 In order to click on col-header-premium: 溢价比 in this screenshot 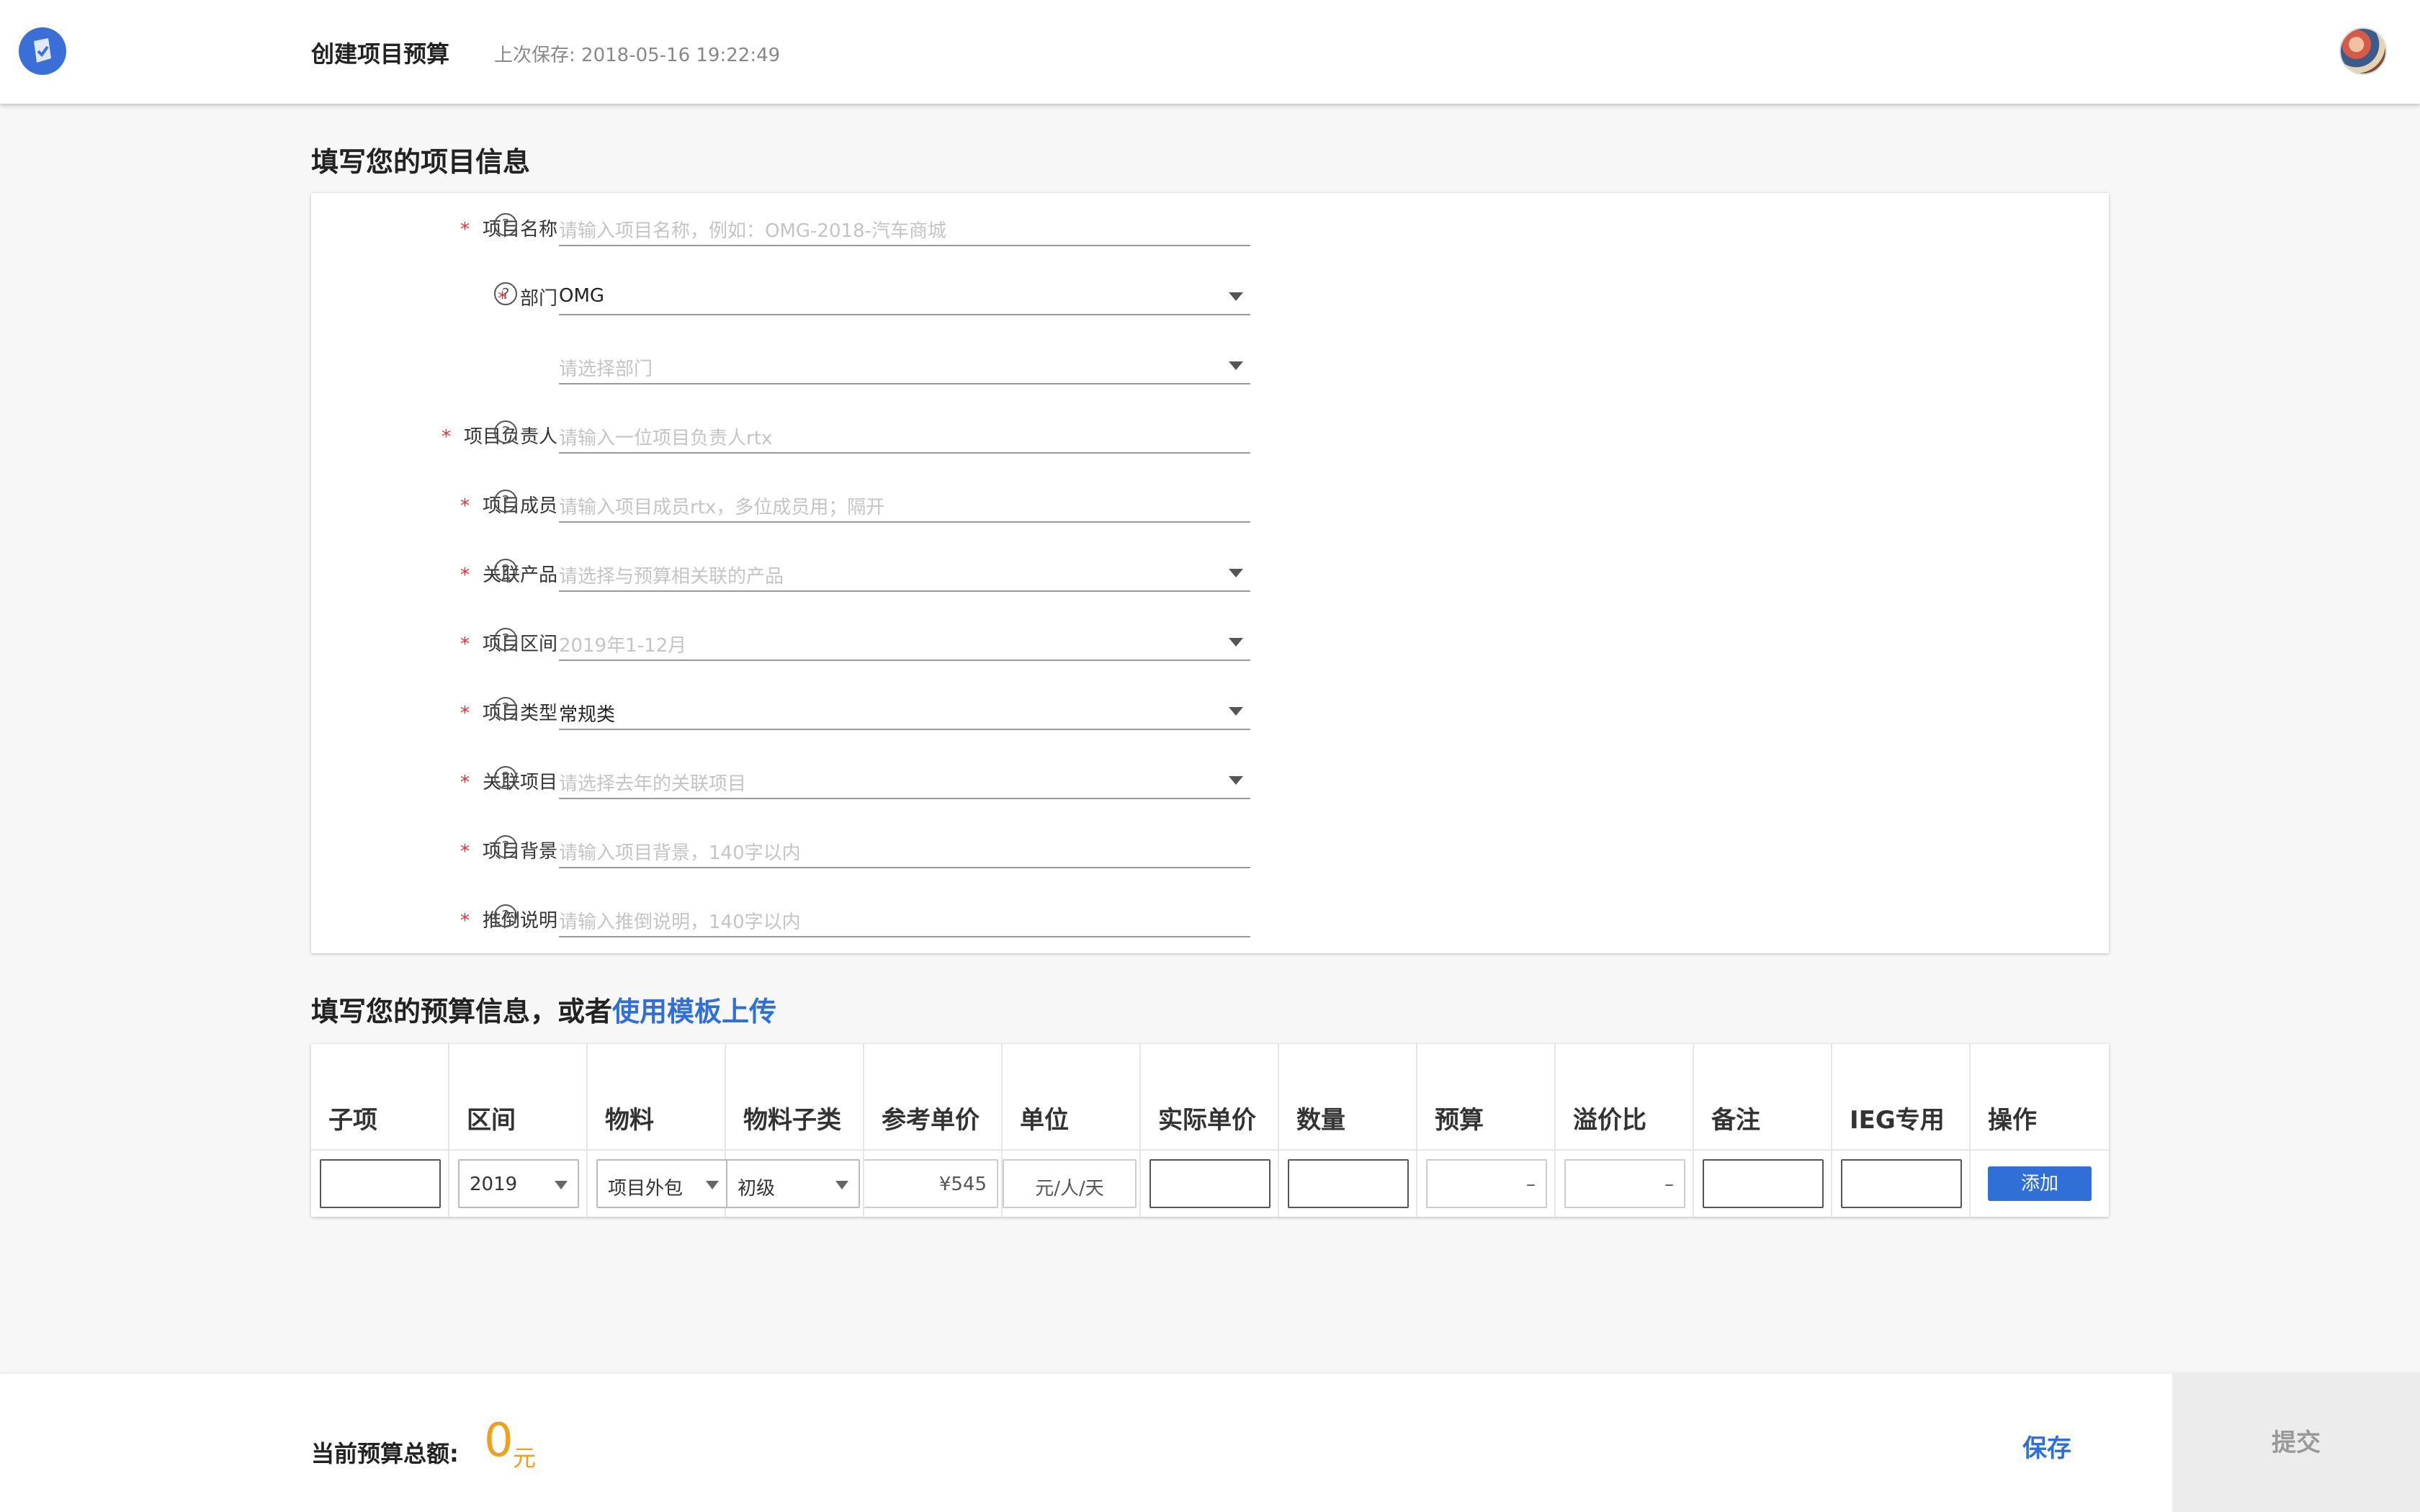, I will do `click(1625, 1096)`.